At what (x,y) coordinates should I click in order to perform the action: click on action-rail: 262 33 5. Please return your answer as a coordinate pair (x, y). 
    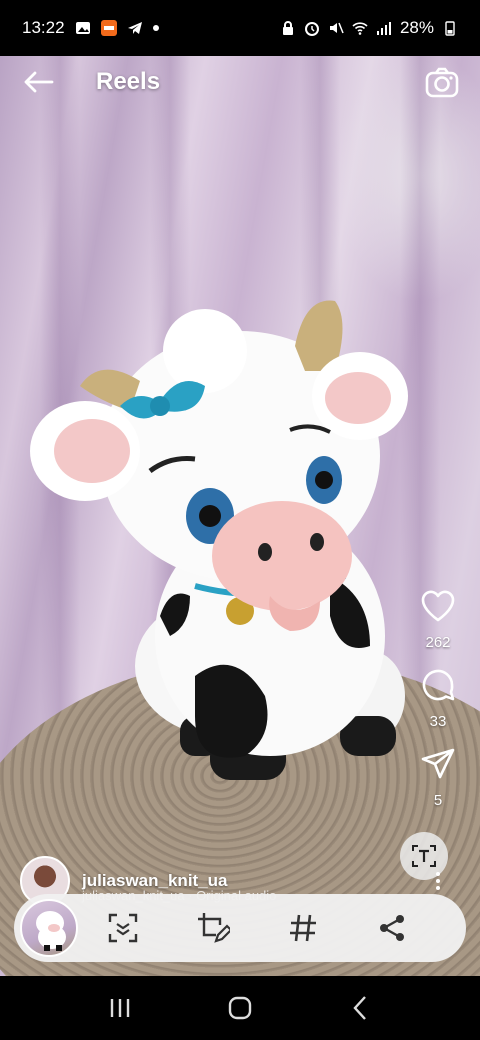
    Looking at the image, I should click on (438, 702).